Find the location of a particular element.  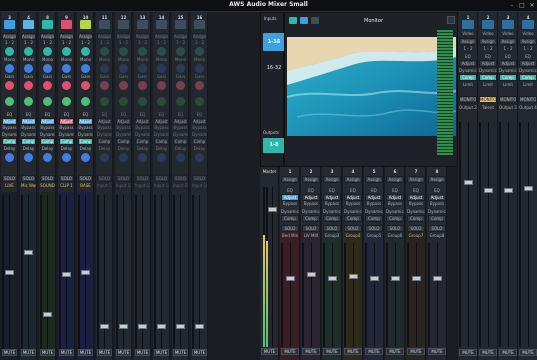

output-limit-button: Limit is located at coordinates (468, 84).